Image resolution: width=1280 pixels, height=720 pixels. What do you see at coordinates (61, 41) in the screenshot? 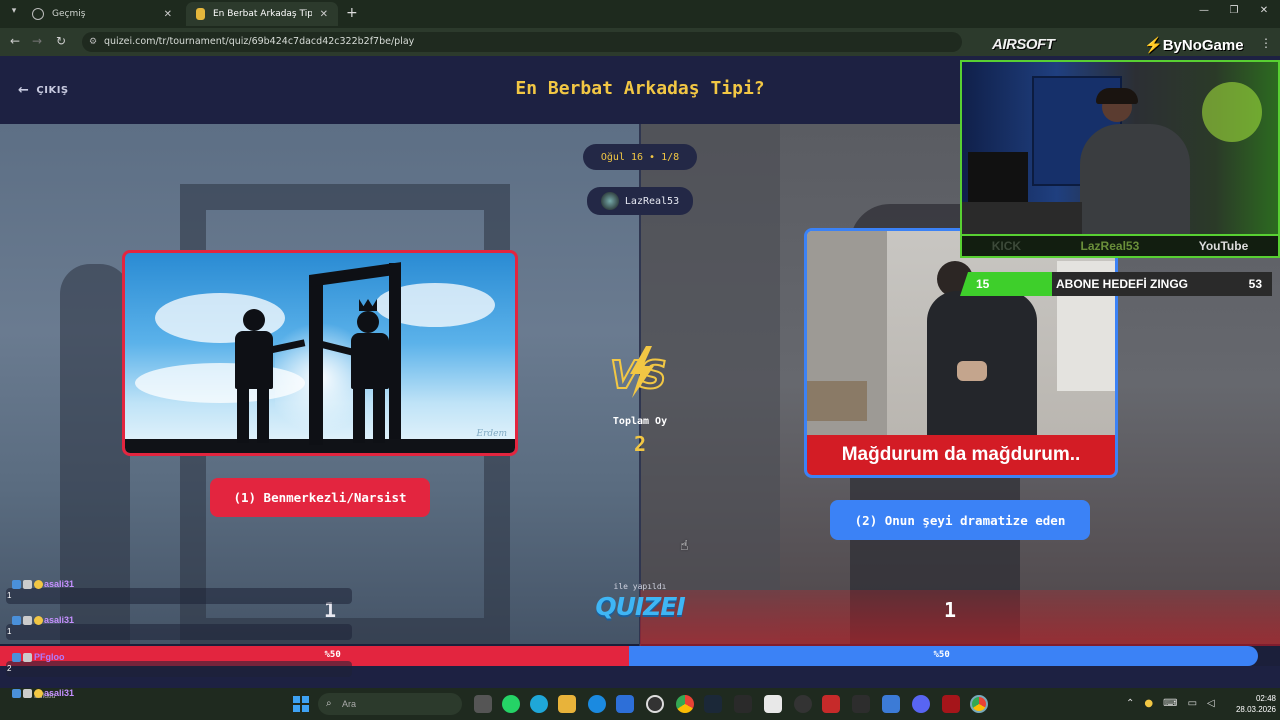
I see `reload-icon: ↻` at bounding box center [61, 41].